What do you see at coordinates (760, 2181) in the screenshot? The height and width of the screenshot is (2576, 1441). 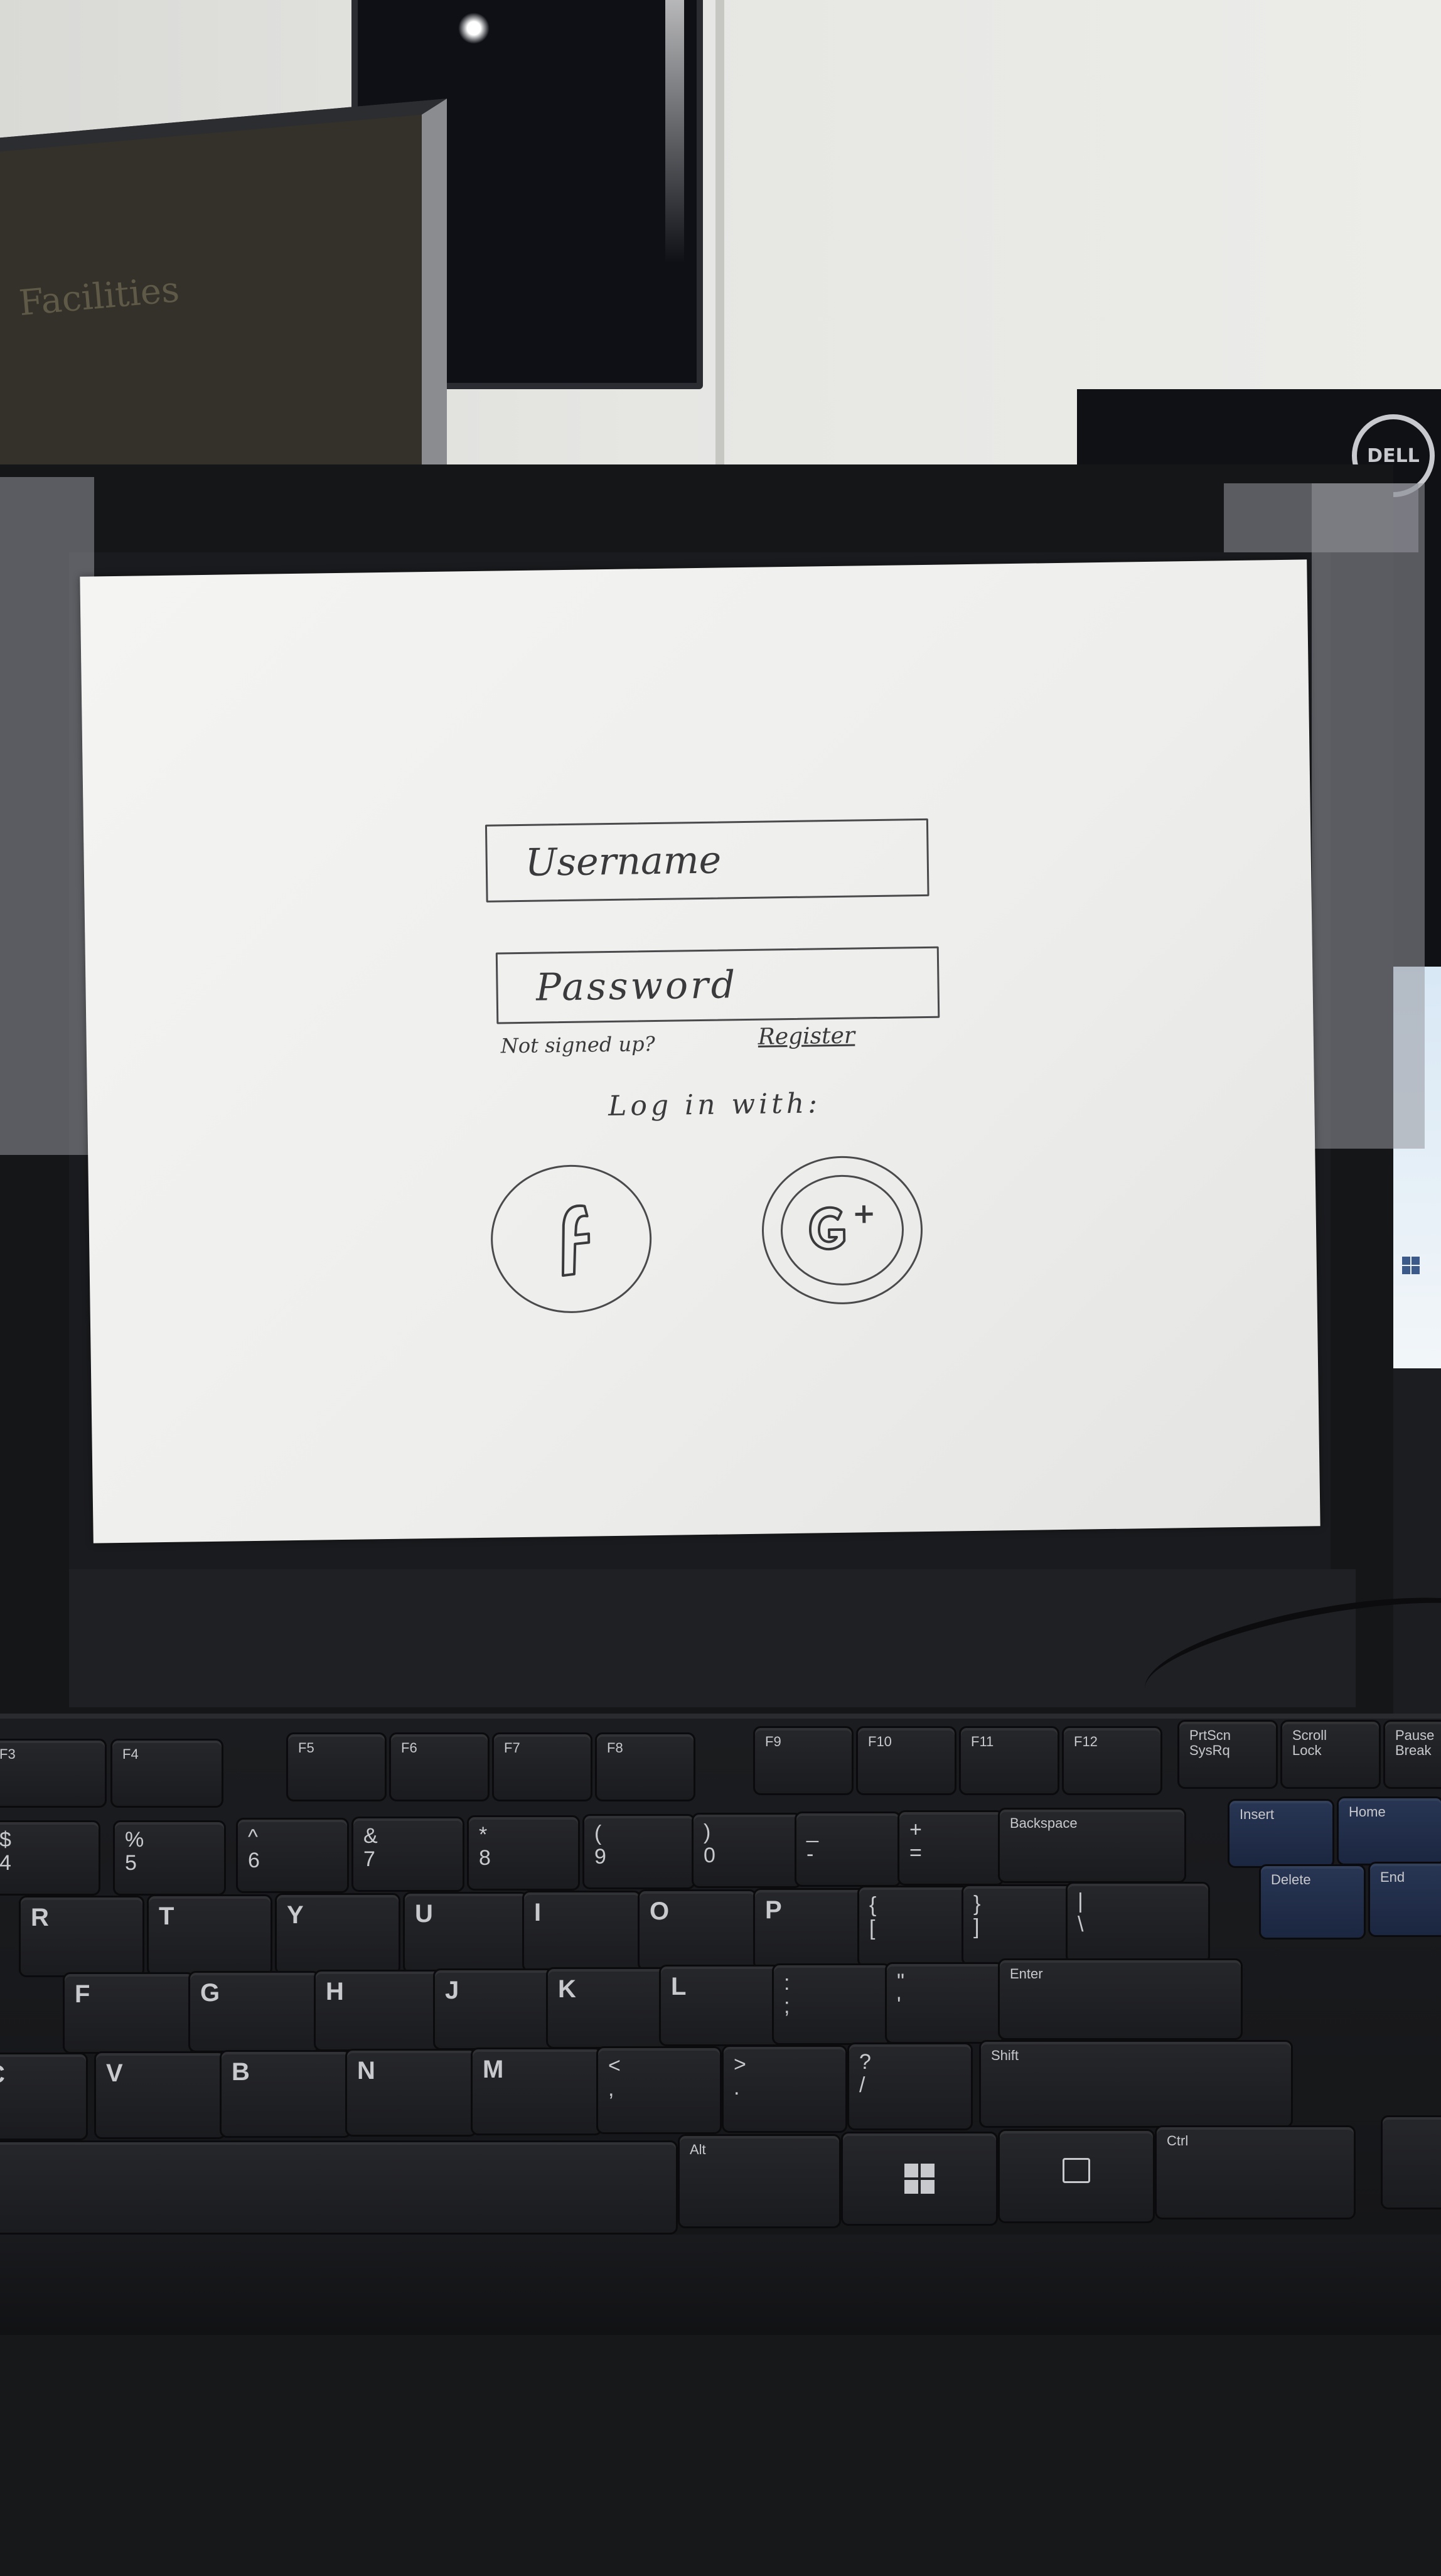 I see `key-alt-right: Alt` at bounding box center [760, 2181].